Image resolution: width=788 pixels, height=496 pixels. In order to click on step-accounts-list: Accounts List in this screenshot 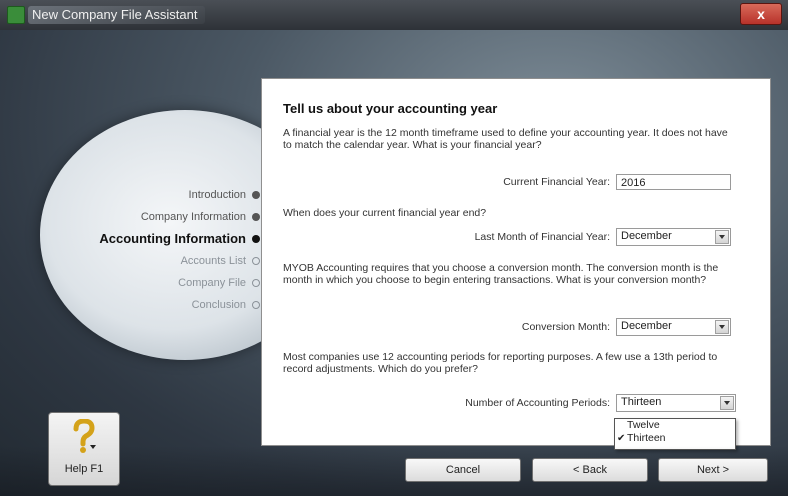, I will do `click(165, 261)`.